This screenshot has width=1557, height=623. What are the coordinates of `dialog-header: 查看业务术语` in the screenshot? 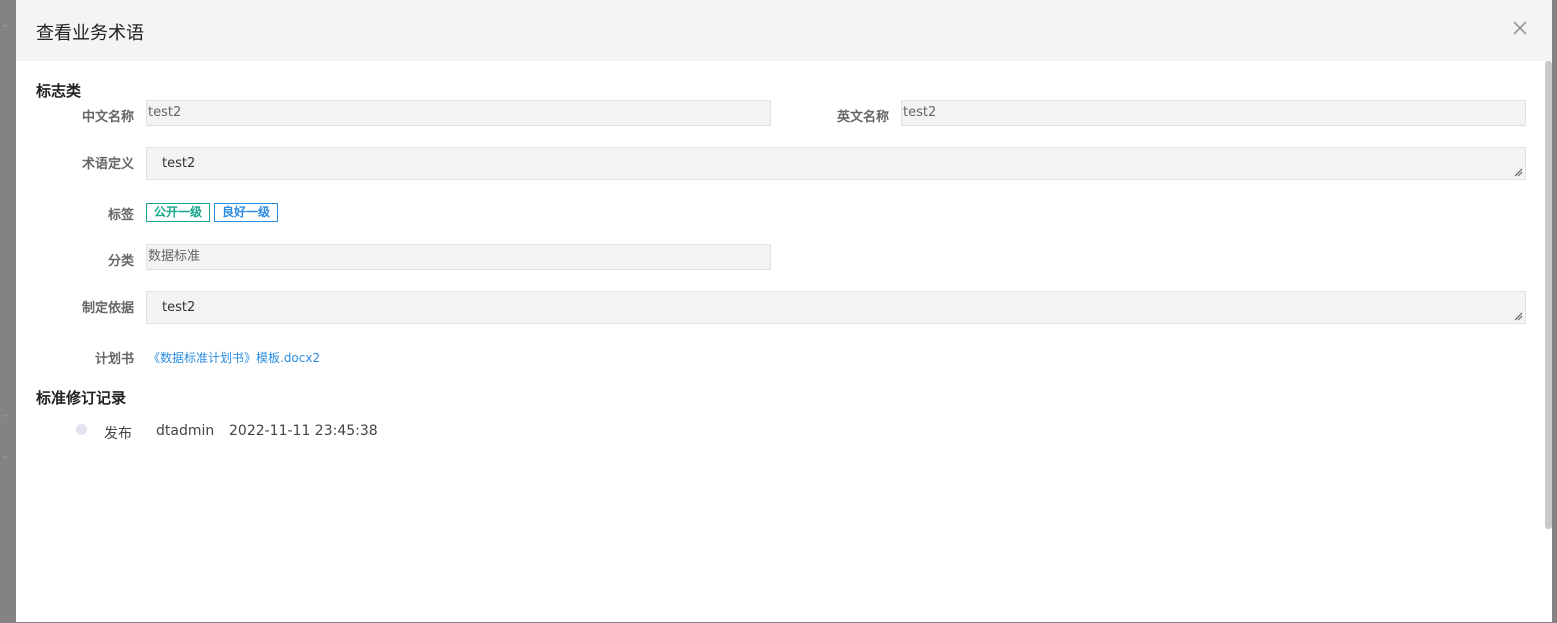 It's located at (784, 30).